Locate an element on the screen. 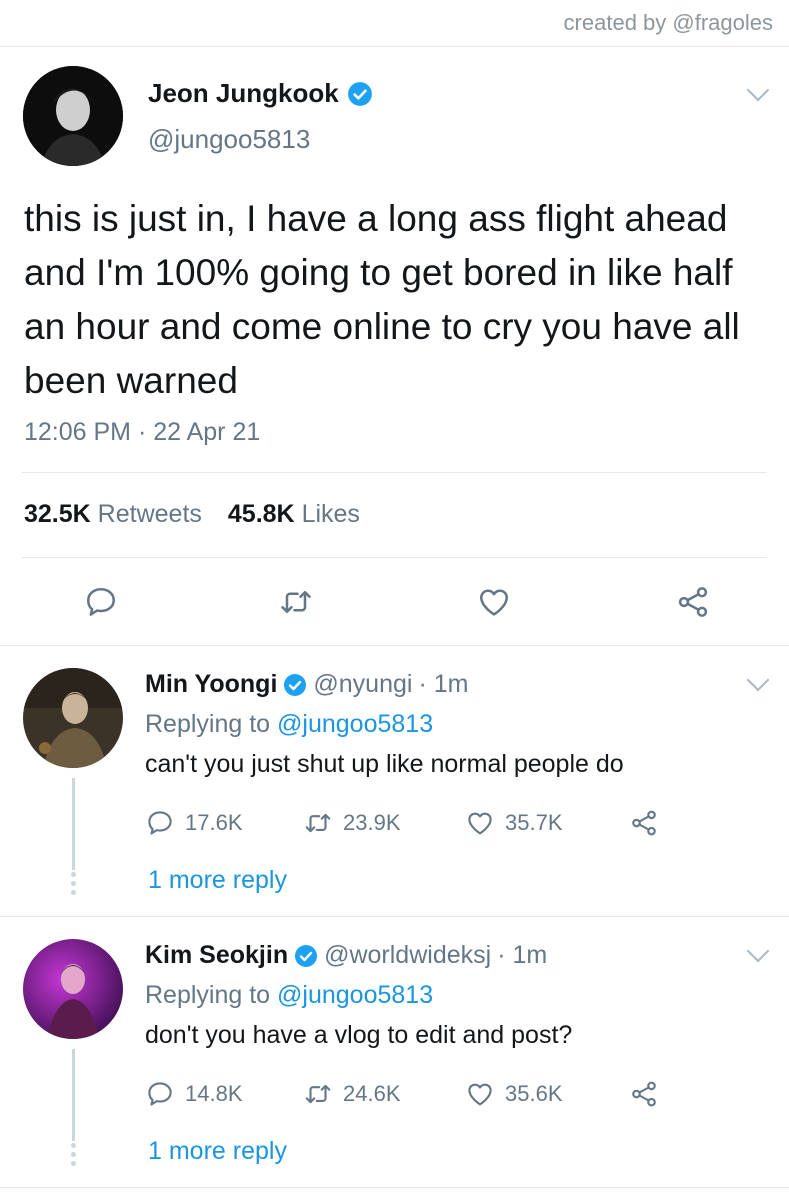 The height and width of the screenshot is (1200, 789). credit-text: created by @fragoles is located at coordinates (668, 22).